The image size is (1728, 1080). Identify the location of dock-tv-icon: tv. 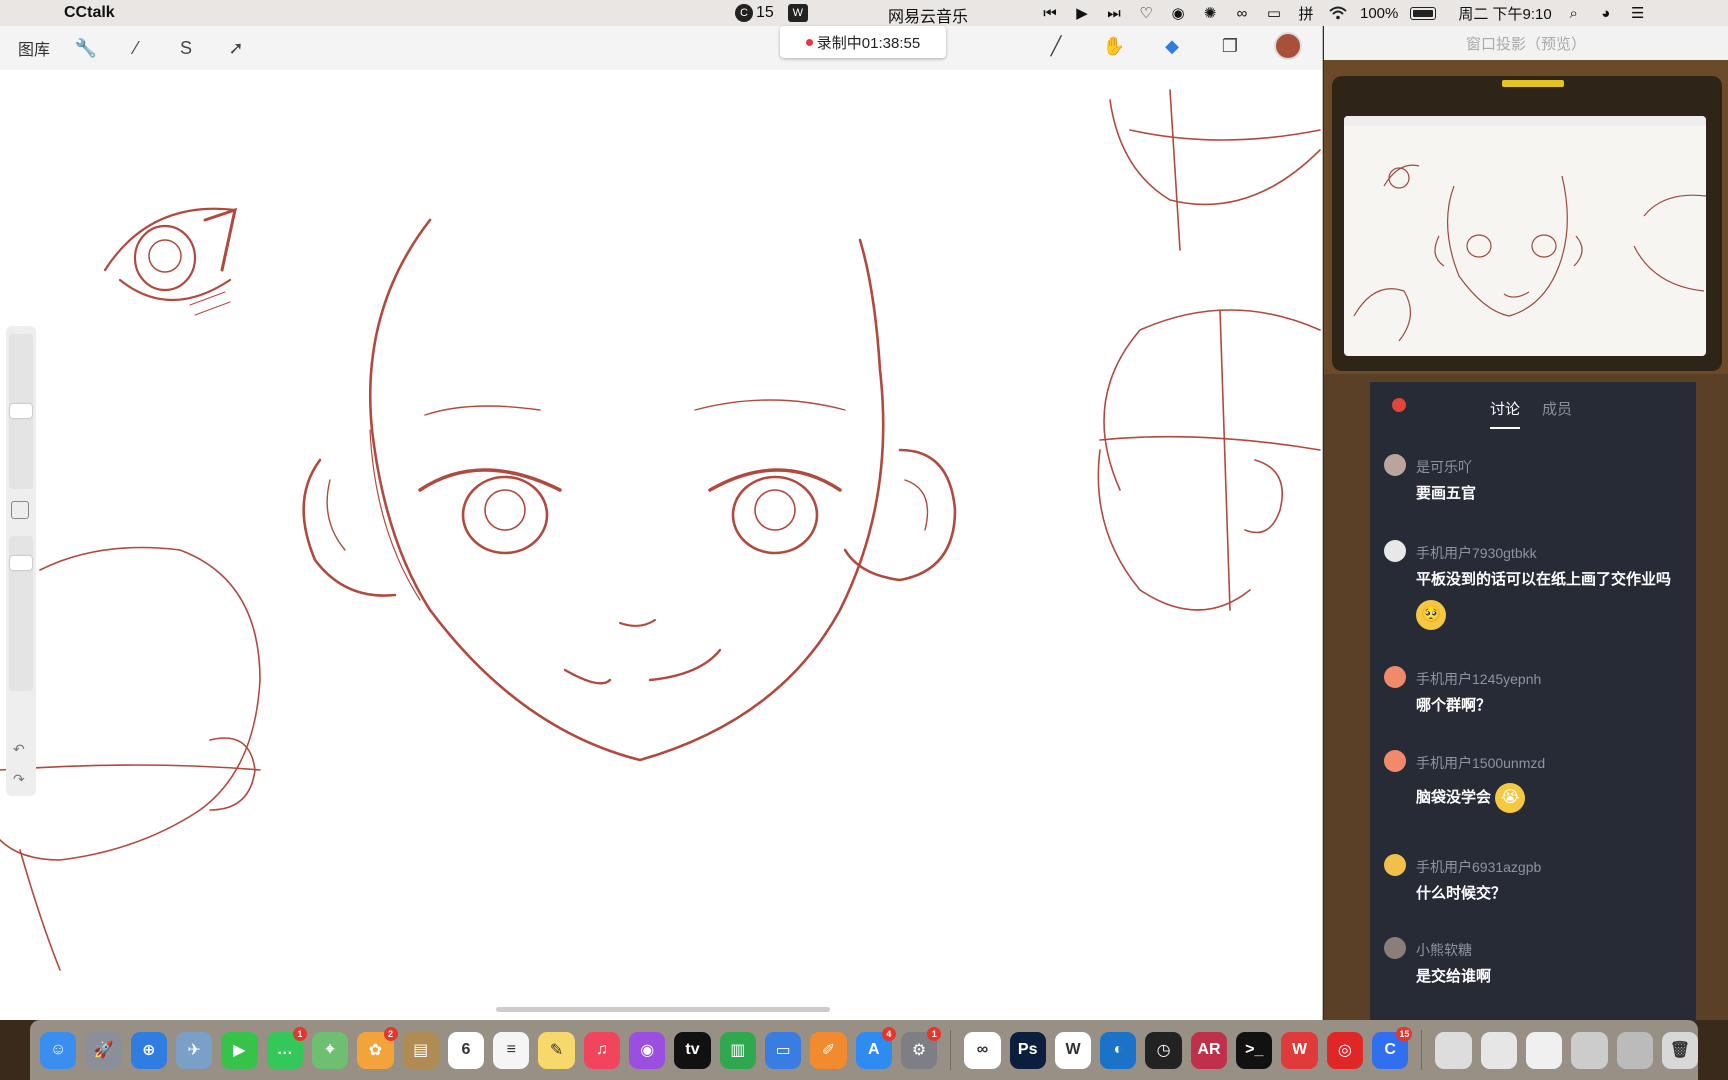
(692, 1050).